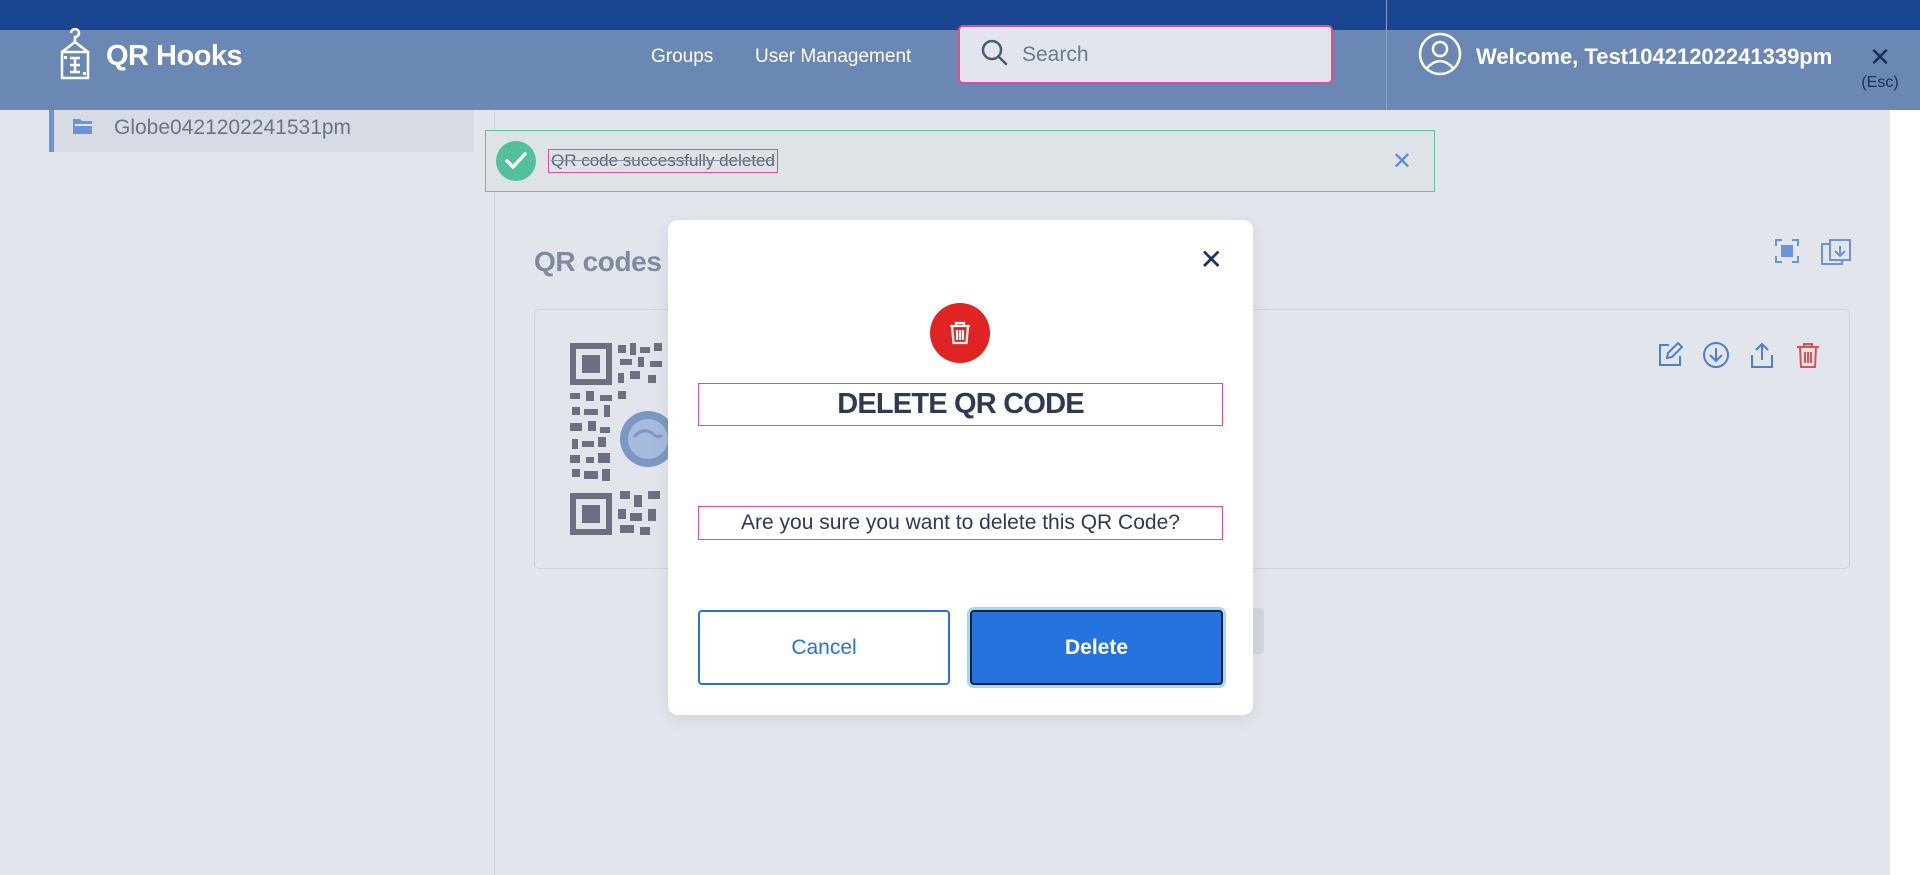  I want to click on user-avatar-icon, so click(1440, 57).